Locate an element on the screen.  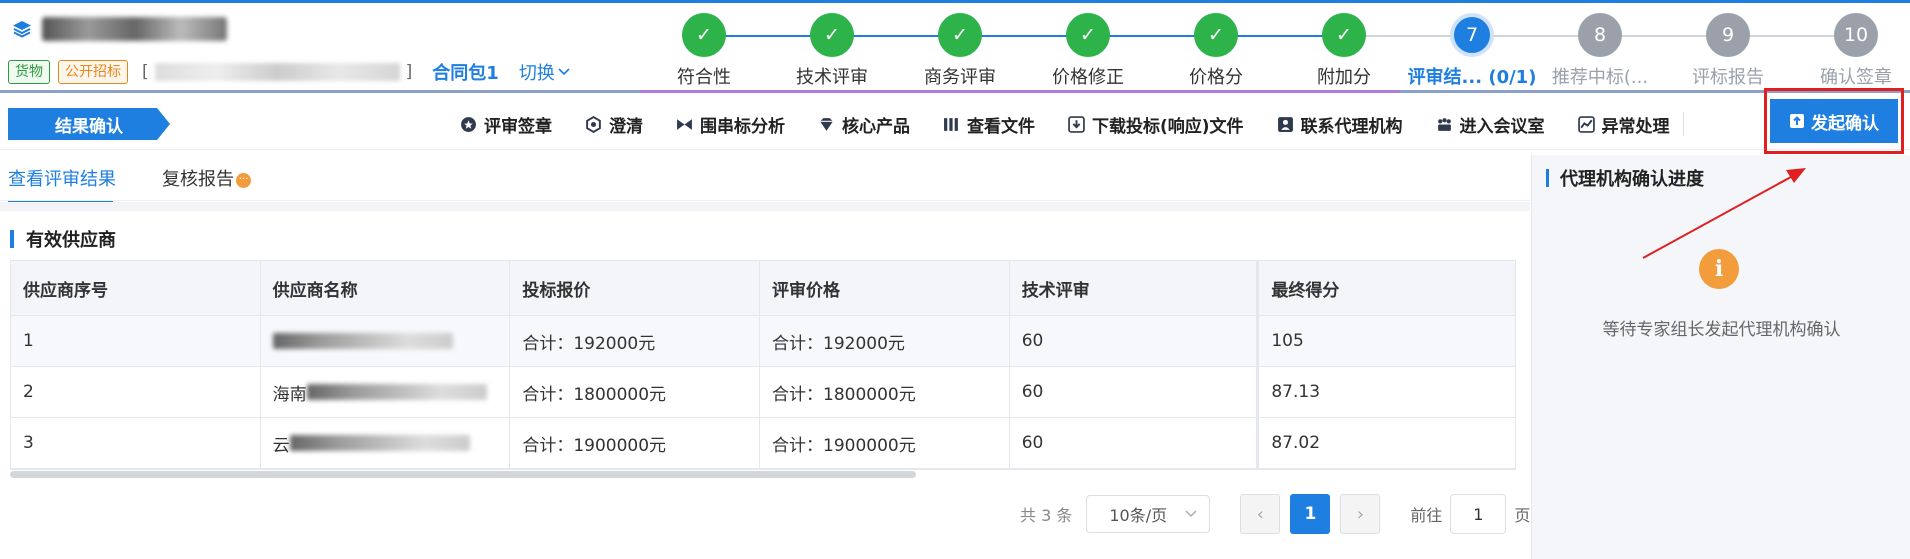
table-row: 2 海南 合计：1800000元 合计：1800000元 60 87.13 is located at coordinates (763, 392).